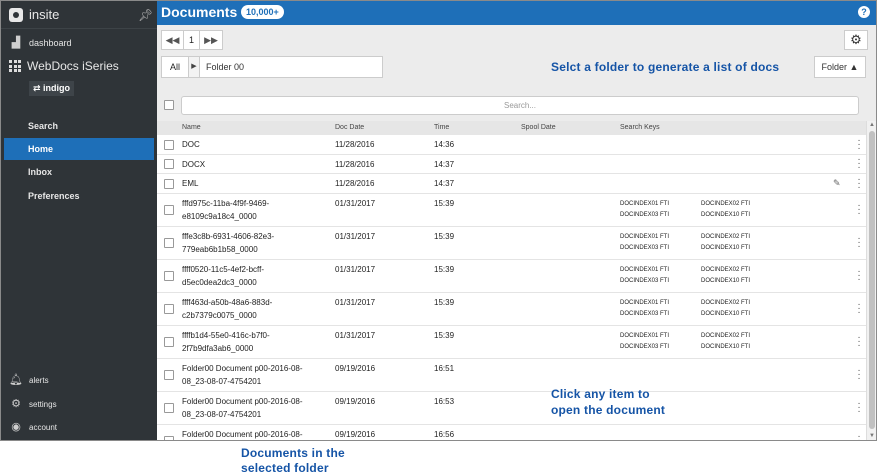 Image resolution: width=877 pixels, height=475 pixels. I want to click on chevron-right-icon: ▶, so click(194, 67).